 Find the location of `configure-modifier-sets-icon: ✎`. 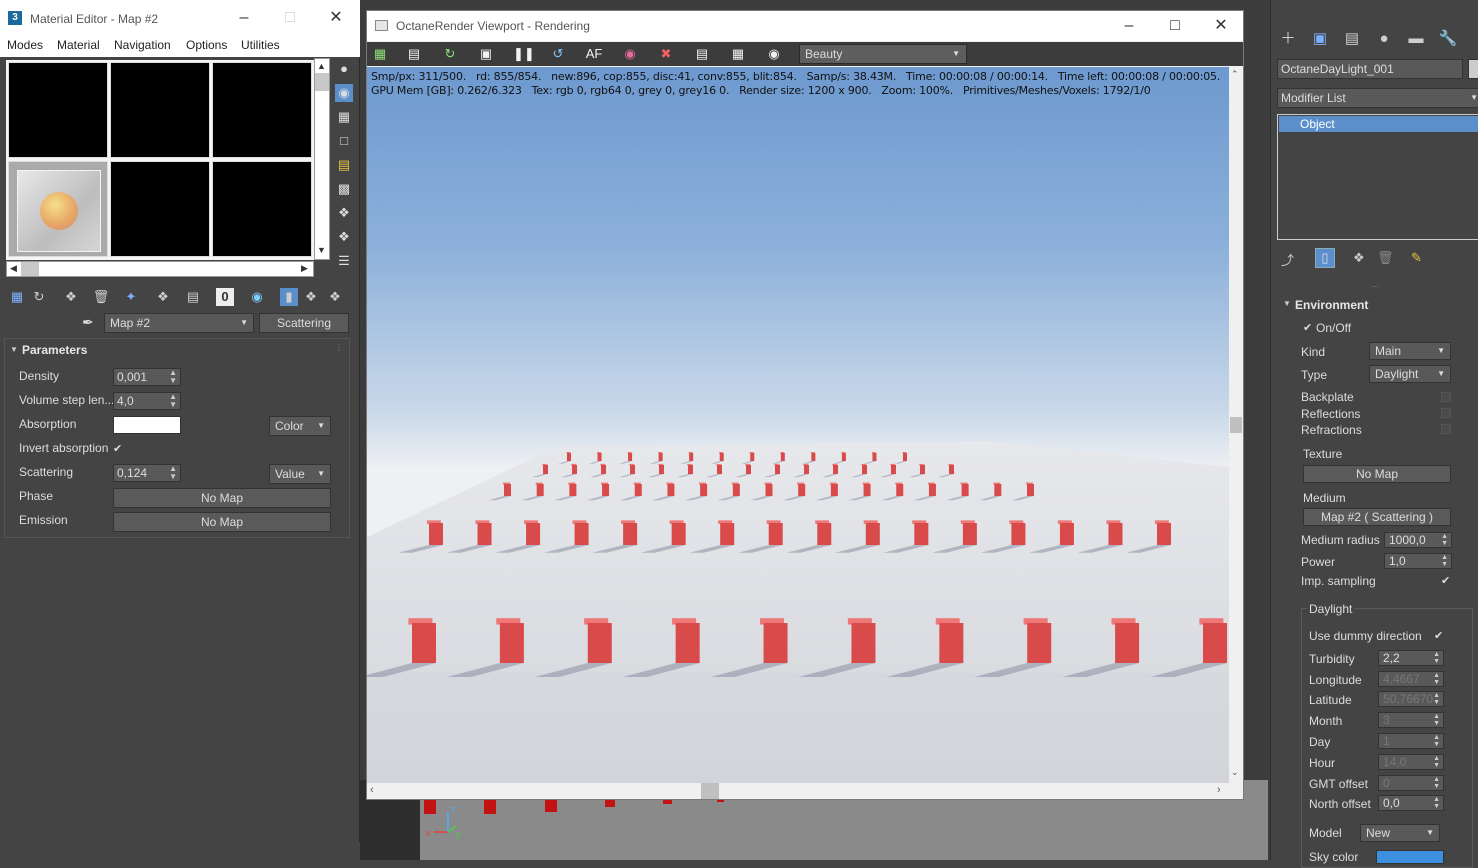

configure-modifier-sets-icon: ✎ is located at coordinates (1416, 258).